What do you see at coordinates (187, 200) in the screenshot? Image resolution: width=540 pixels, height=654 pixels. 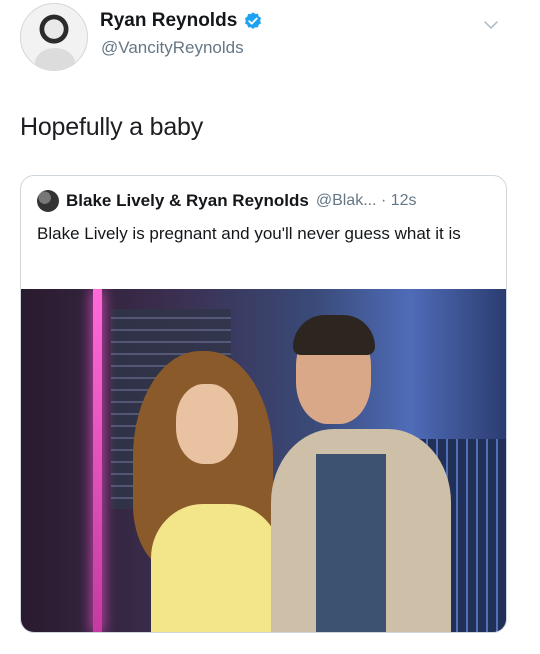 I see `quoted-tweet-display-name: Blake Lively & Ryan Reynolds` at bounding box center [187, 200].